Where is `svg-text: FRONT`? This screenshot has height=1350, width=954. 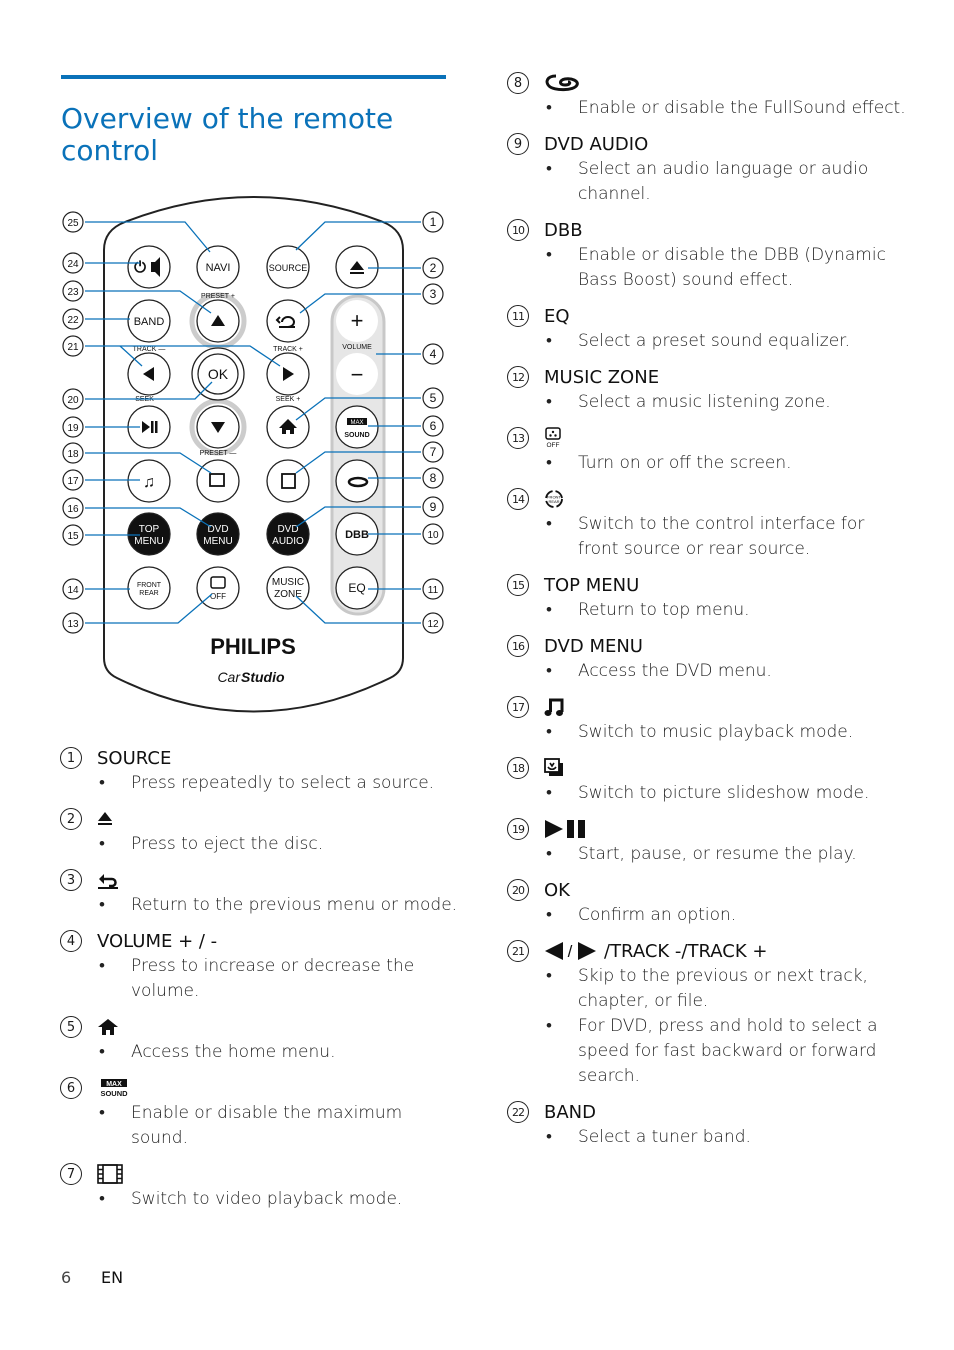
svg-text: FRONT is located at coordinates (149, 585).